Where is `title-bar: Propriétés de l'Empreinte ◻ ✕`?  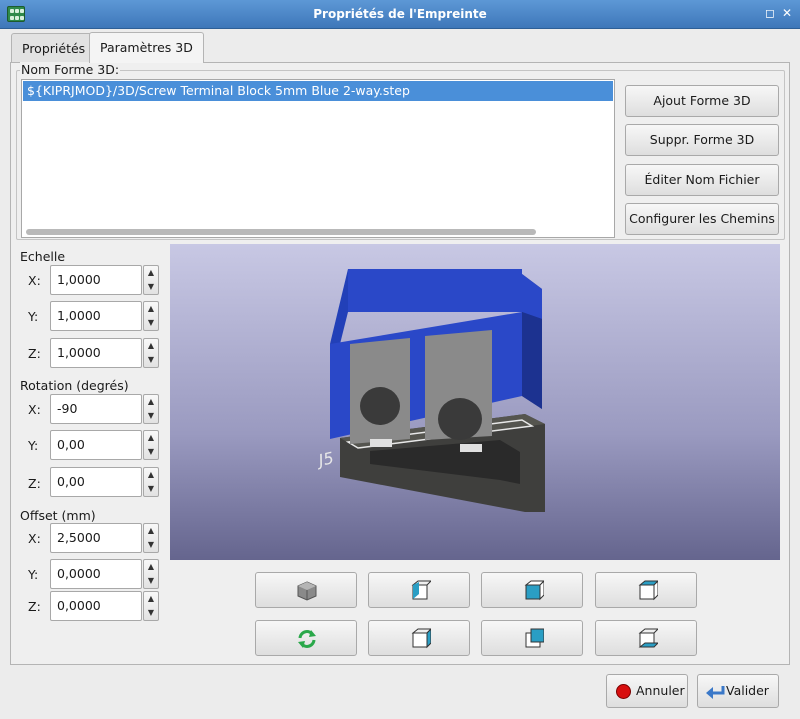
title-bar: Propriétés de l'Empreinte ◻ ✕ is located at coordinates (400, 14).